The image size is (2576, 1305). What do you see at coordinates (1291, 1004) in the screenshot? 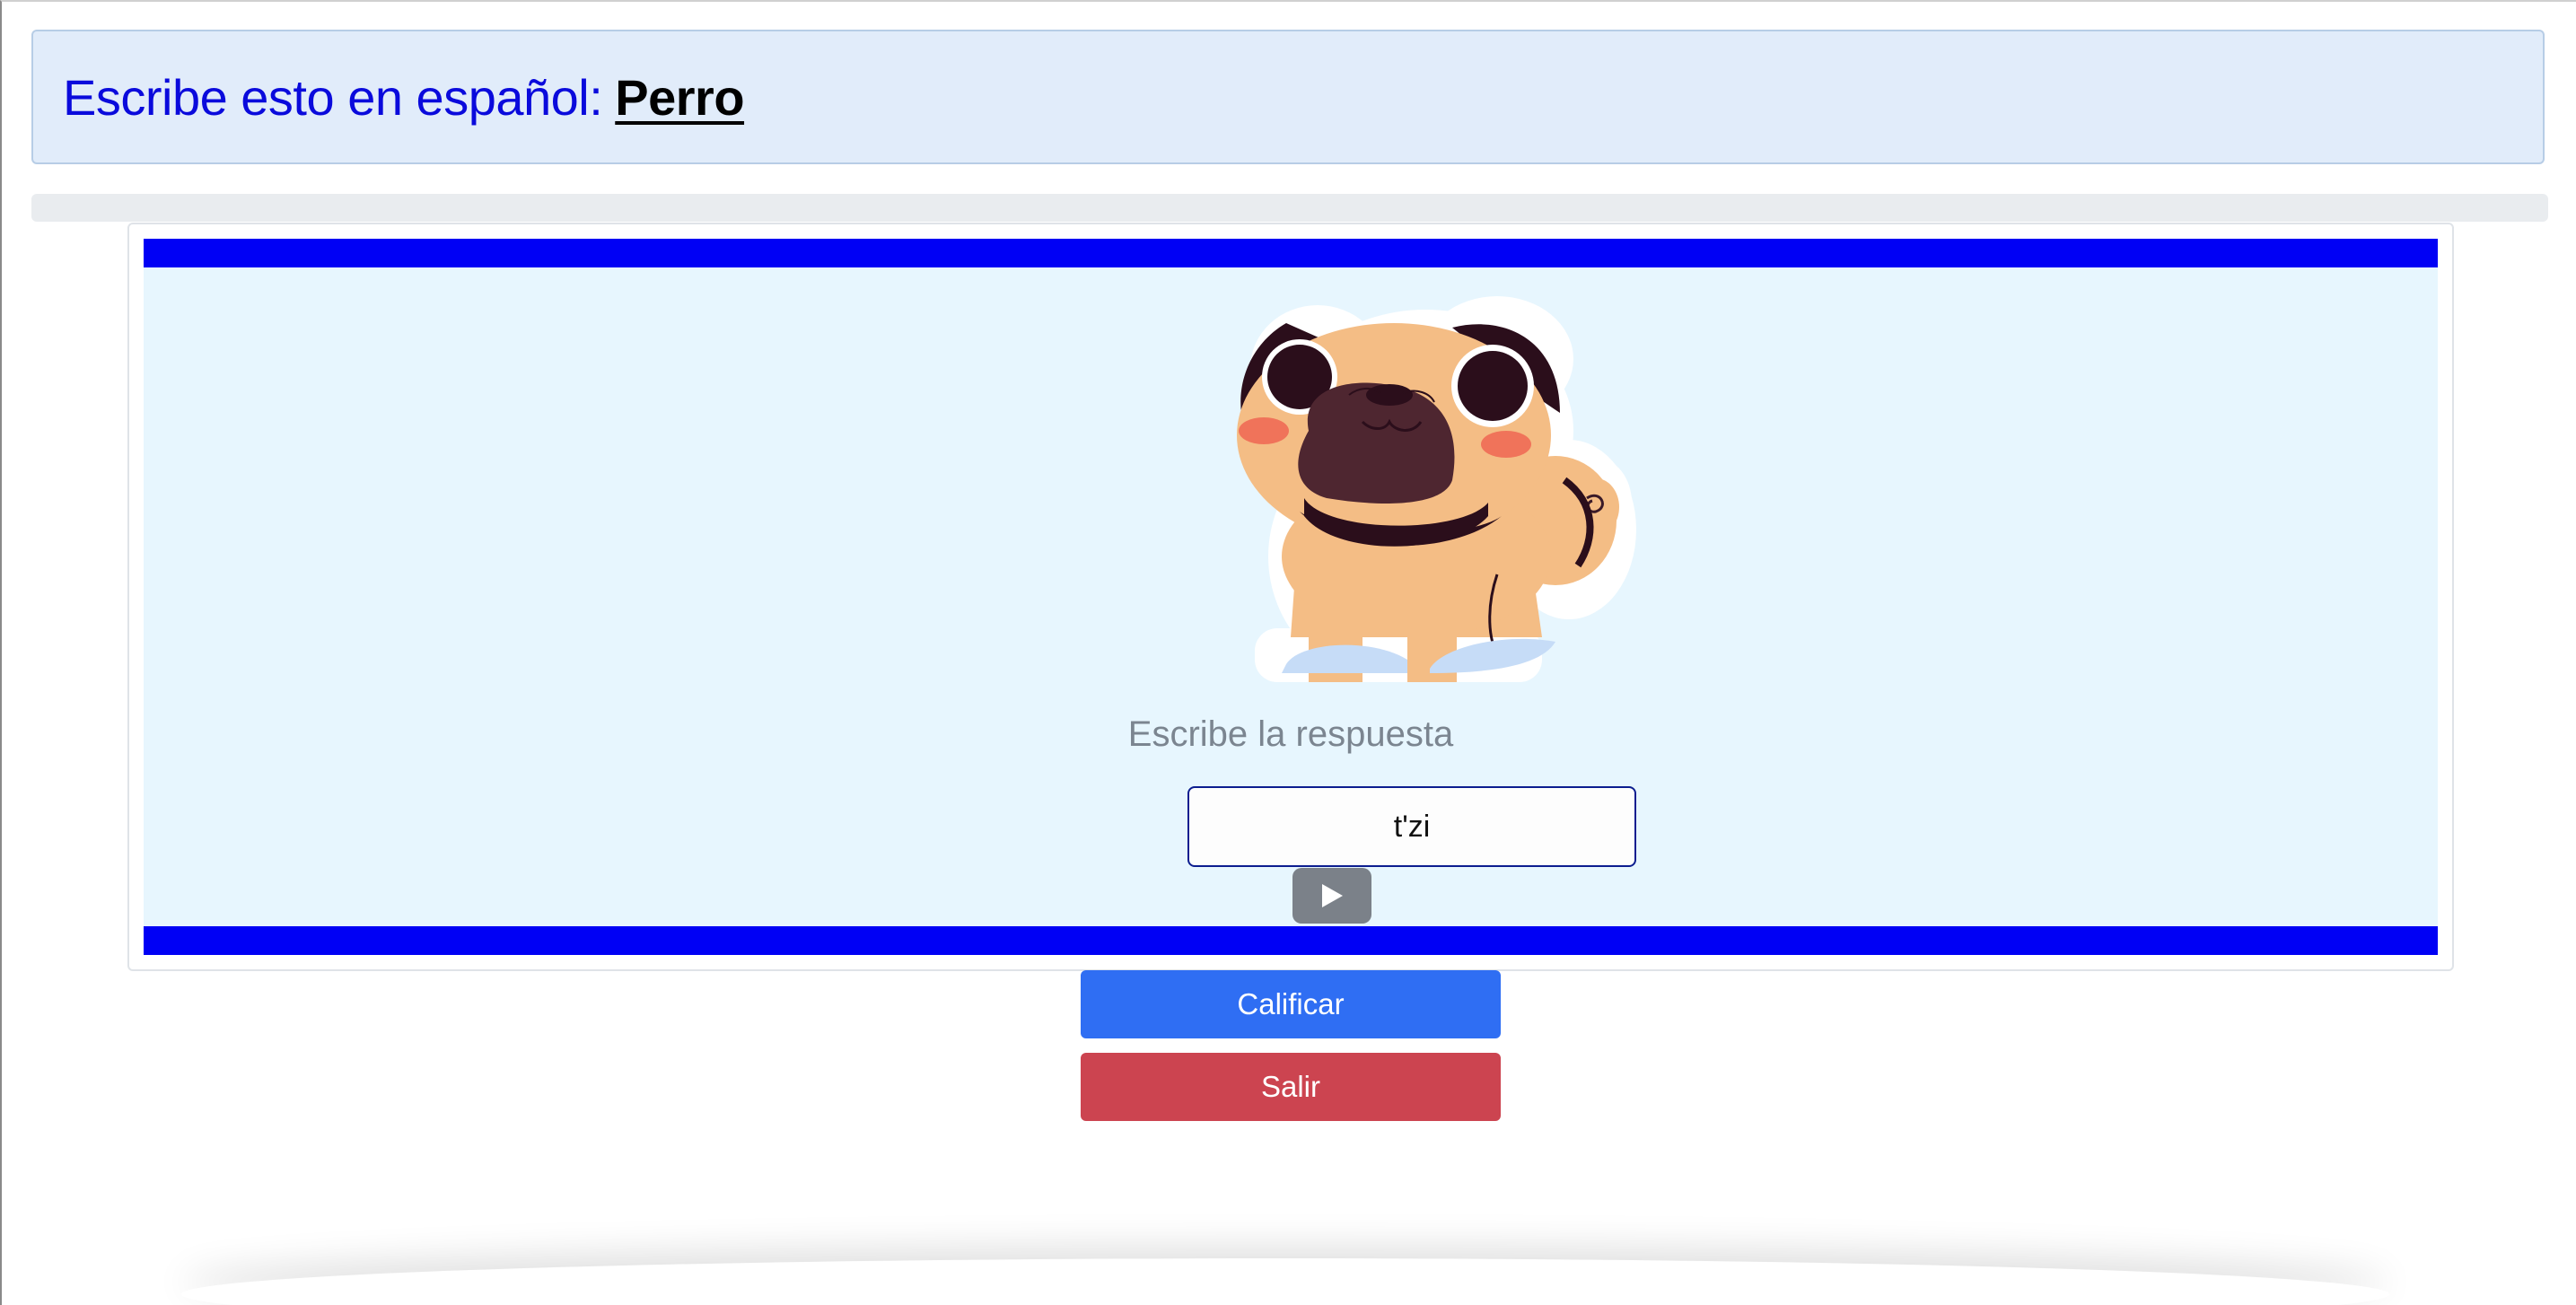
I see `grade-button: Calificar` at bounding box center [1291, 1004].